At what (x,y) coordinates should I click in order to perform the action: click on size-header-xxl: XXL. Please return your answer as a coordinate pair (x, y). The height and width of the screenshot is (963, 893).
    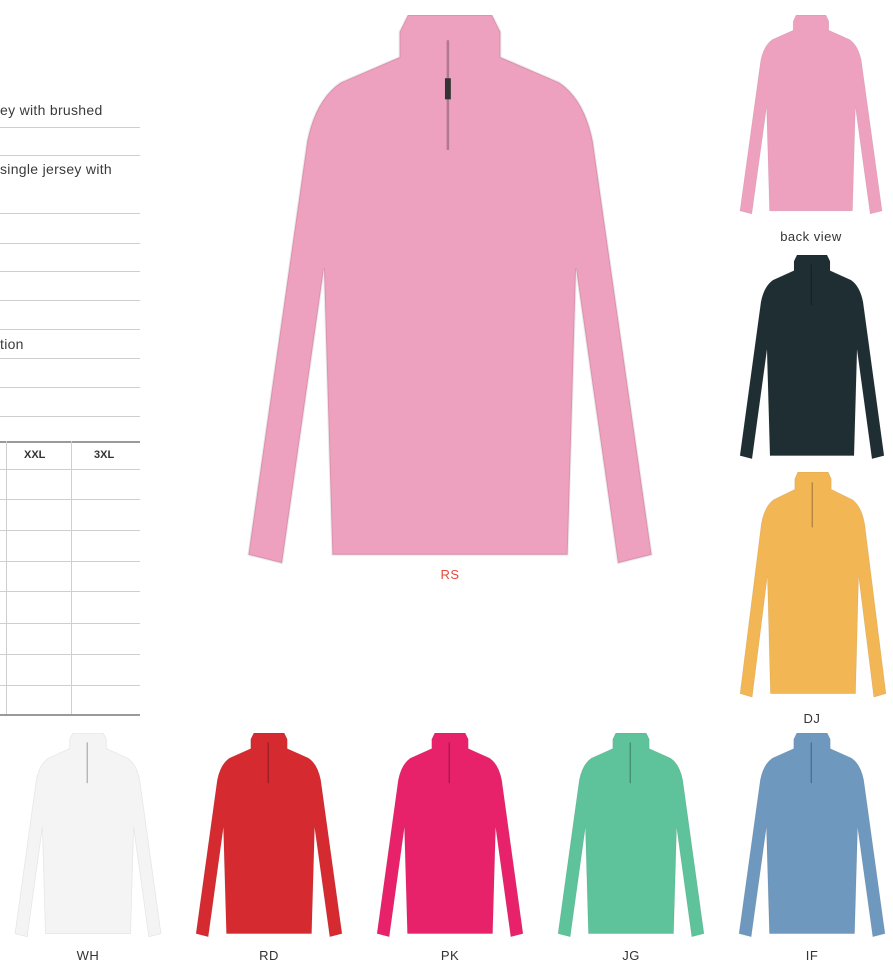
    Looking at the image, I should click on (35, 455).